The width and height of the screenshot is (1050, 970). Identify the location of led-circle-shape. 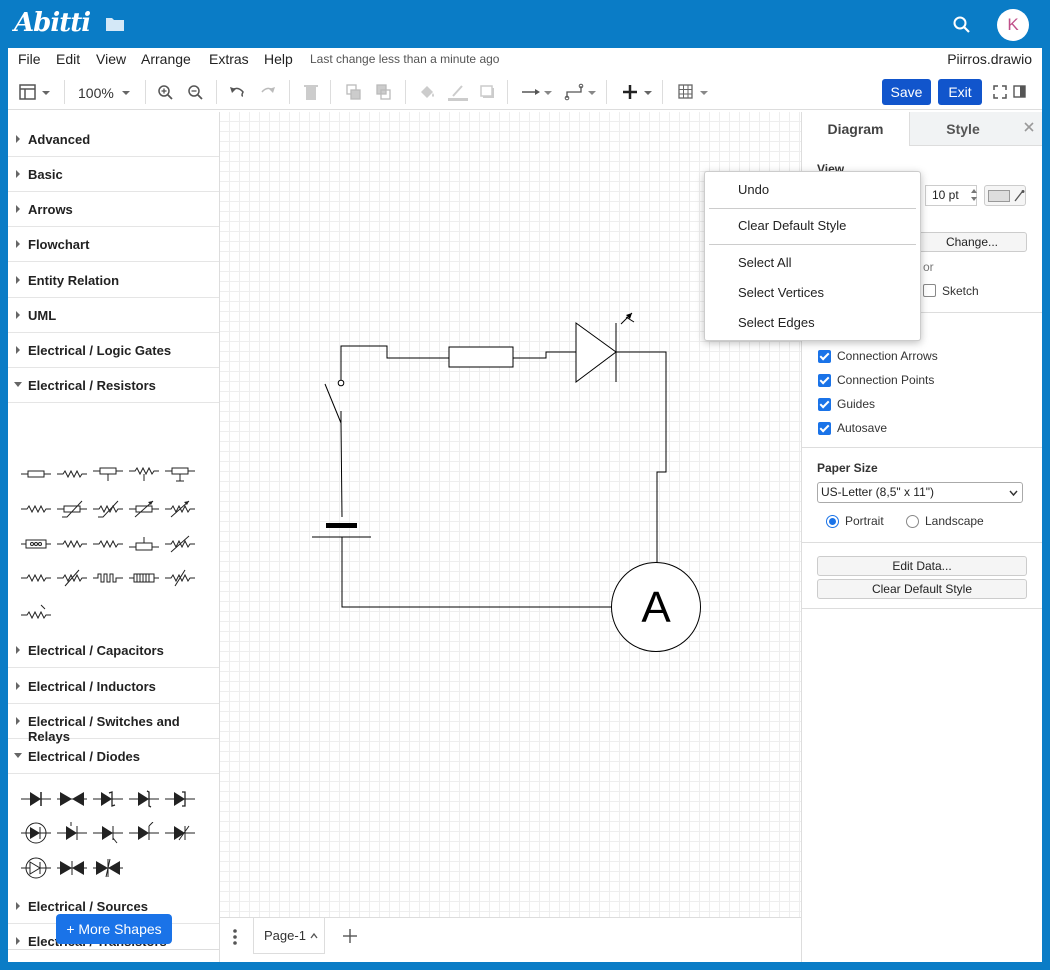
(36, 868).